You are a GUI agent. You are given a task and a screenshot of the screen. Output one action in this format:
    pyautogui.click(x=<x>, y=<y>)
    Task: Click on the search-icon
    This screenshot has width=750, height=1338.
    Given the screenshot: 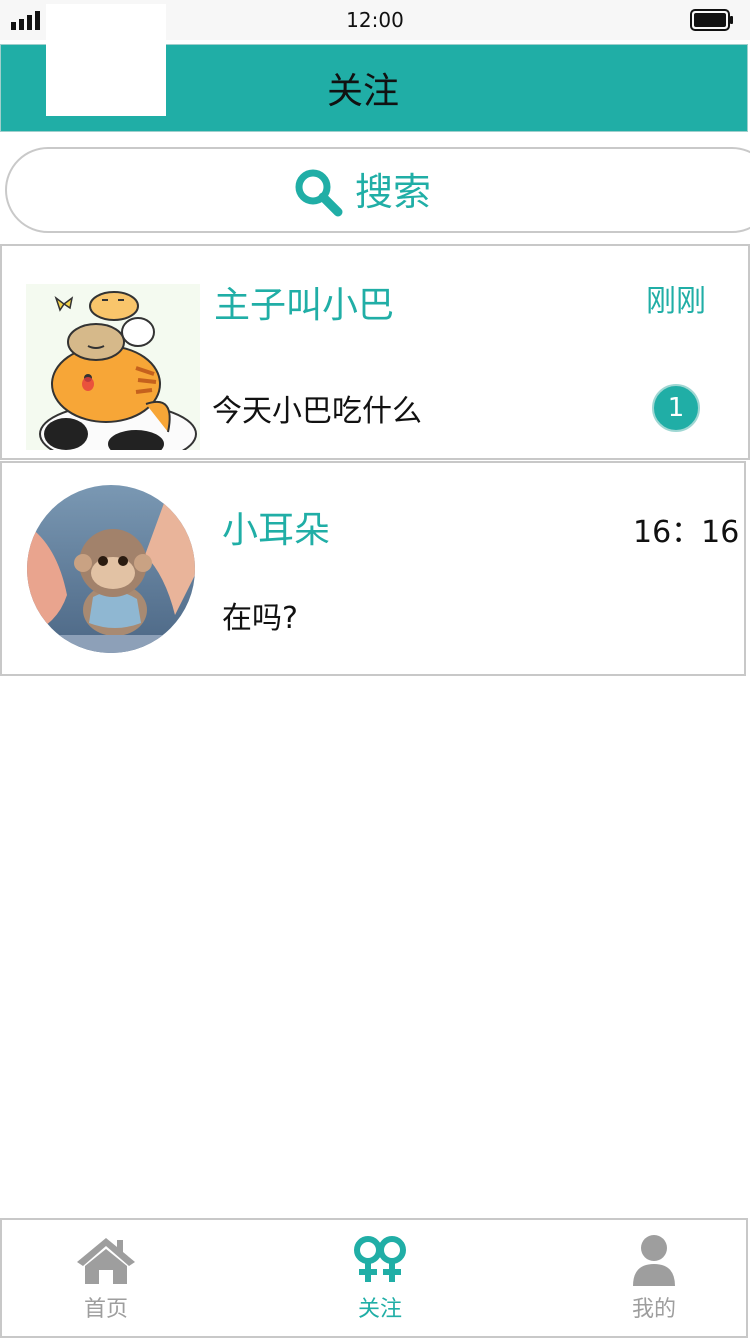 What is the action you would take?
    pyautogui.click(x=319, y=193)
    